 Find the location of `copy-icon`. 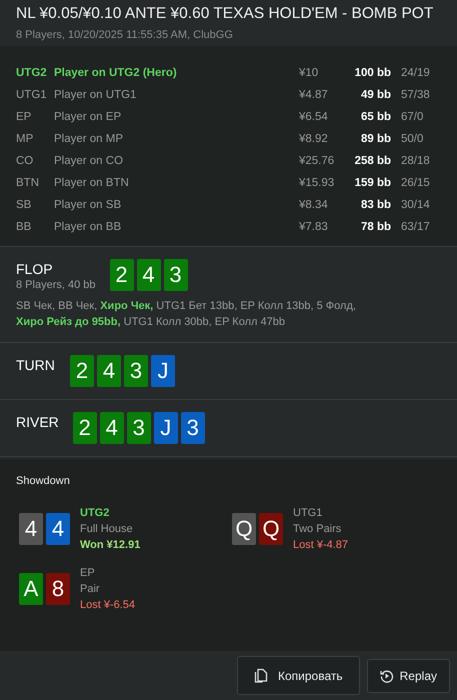

copy-icon is located at coordinates (261, 675).